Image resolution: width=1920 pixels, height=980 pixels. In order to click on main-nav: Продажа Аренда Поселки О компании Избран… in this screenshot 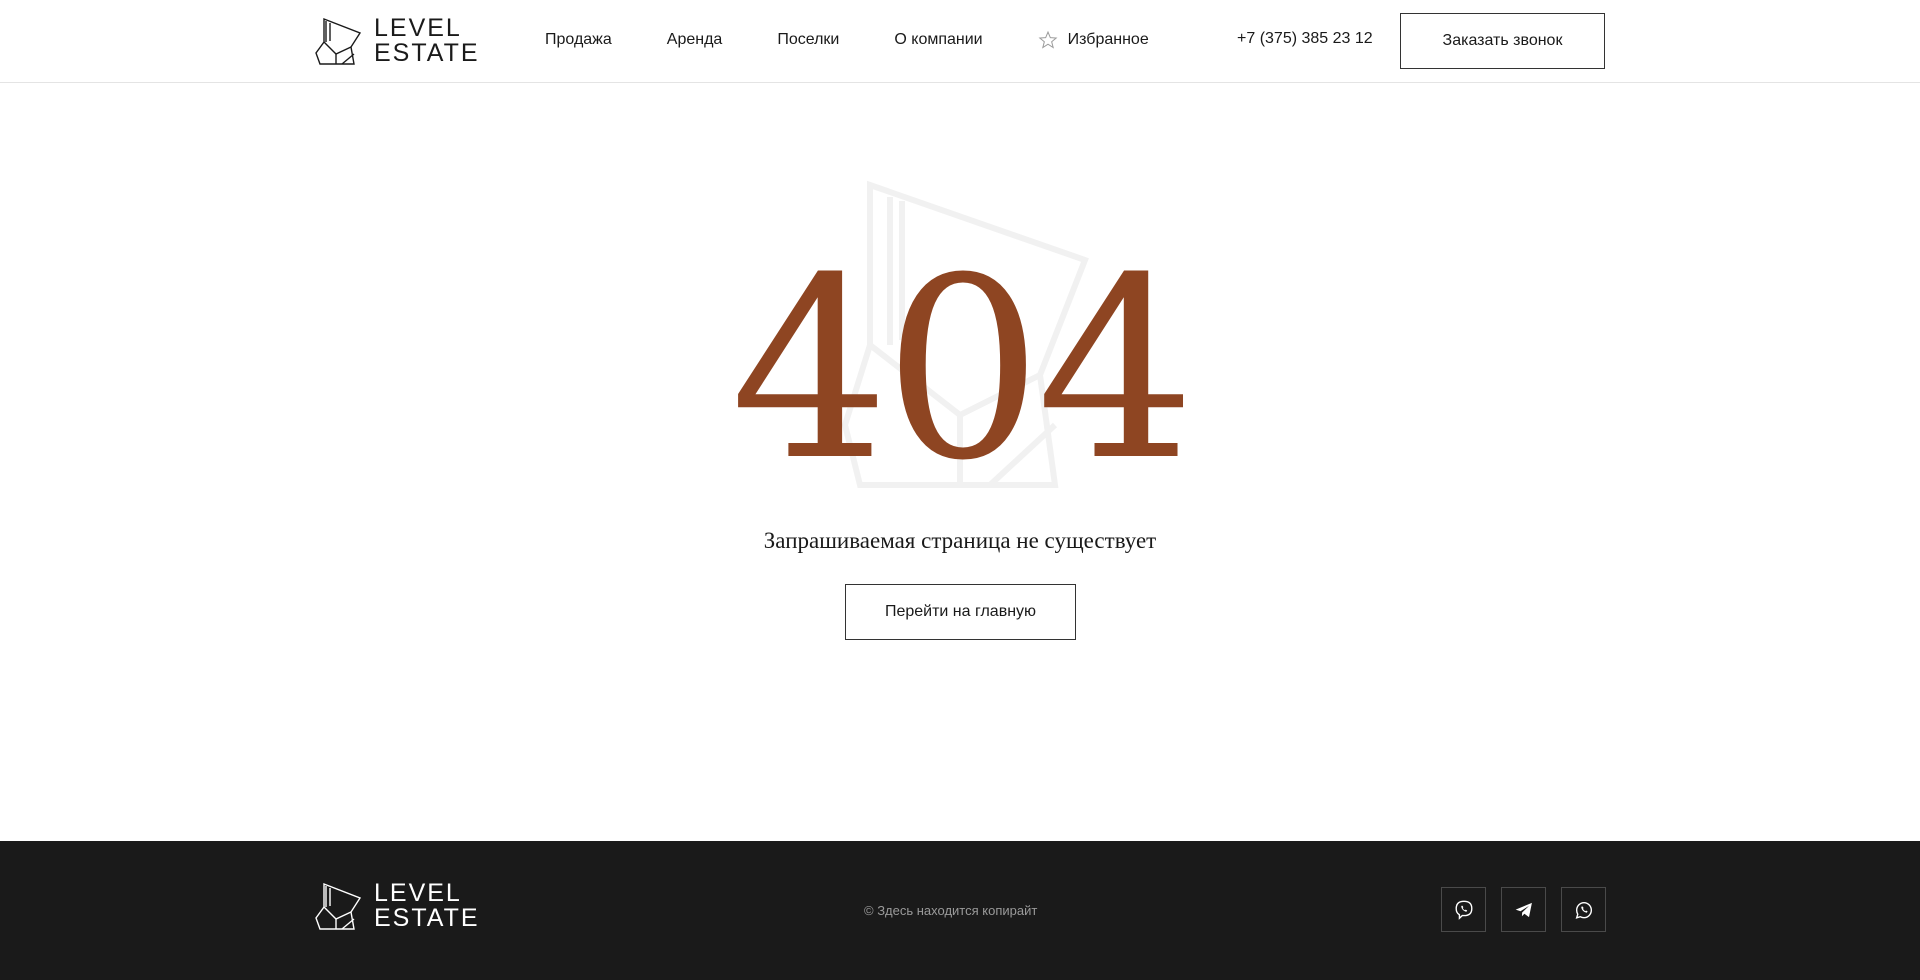, I will do `click(874, 40)`.